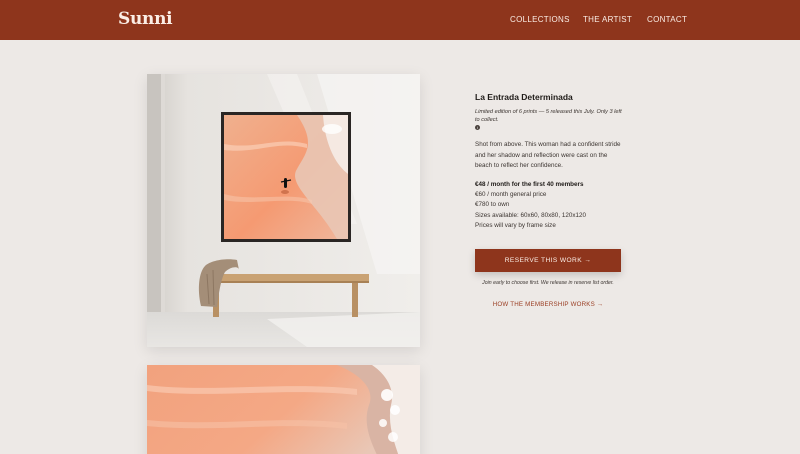 The width and height of the screenshot is (800, 454). I want to click on price-own: €780 to own, so click(492, 205).